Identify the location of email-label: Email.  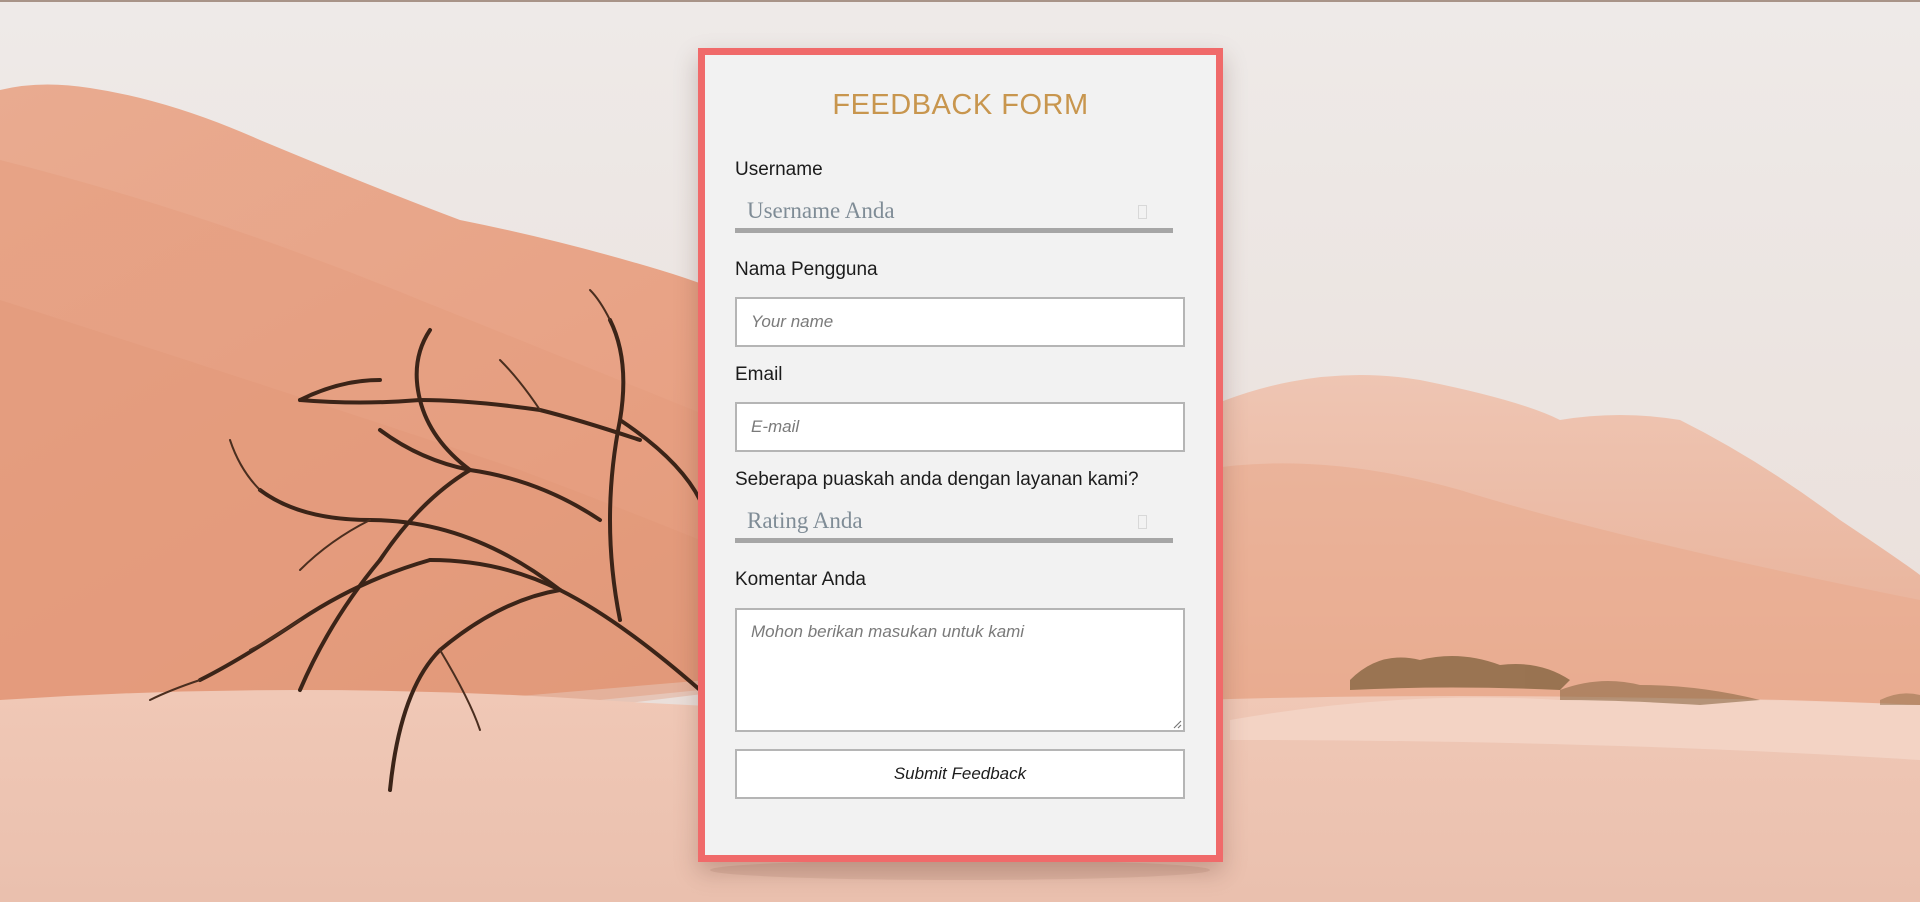
(759, 374).